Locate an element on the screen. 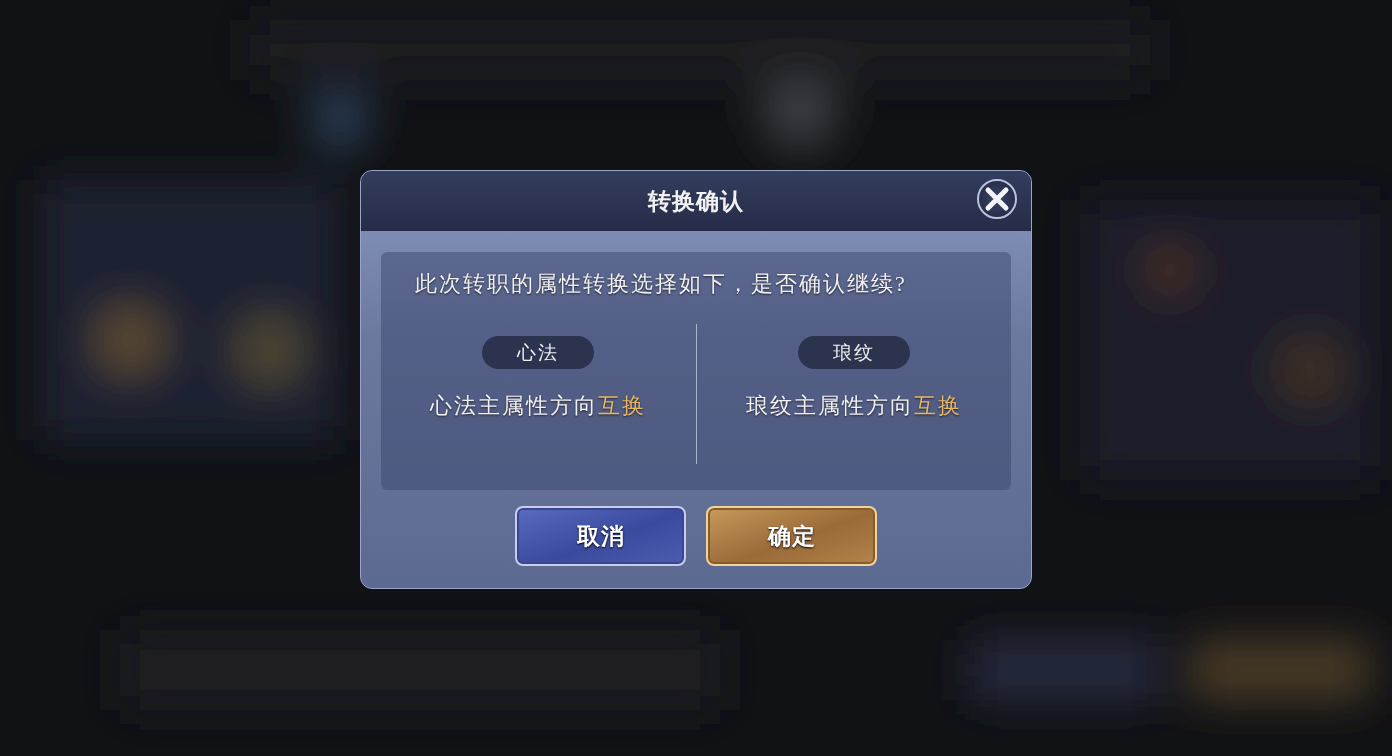  category-tag: 心法 is located at coordinates (538, 352).